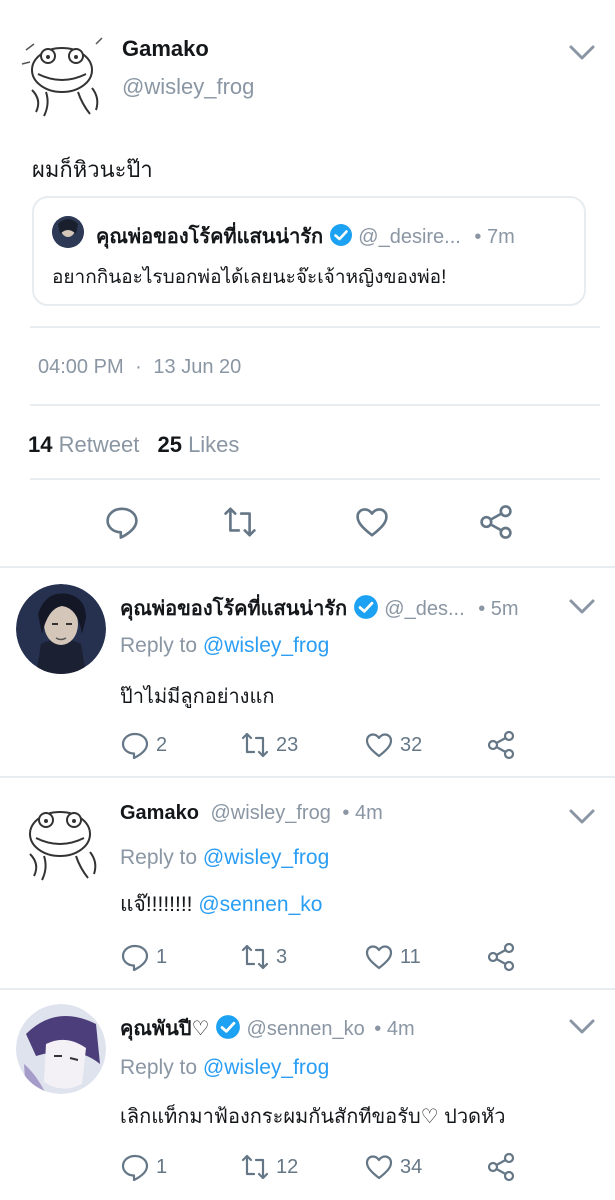 The width and height of the screenshot is (615, 1200). I want to click on tweet-time: 04:00 PM, so click(81, 367).